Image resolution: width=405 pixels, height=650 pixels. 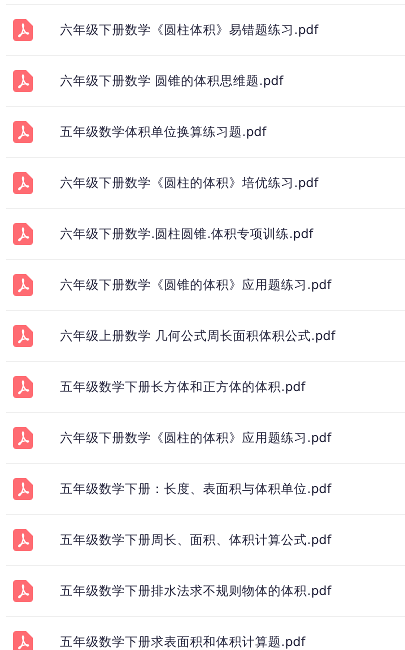 I want to click on file-name: 六年级上册数学 几何公式周长面积体积公式.pdf, so click(x=198, y=336).